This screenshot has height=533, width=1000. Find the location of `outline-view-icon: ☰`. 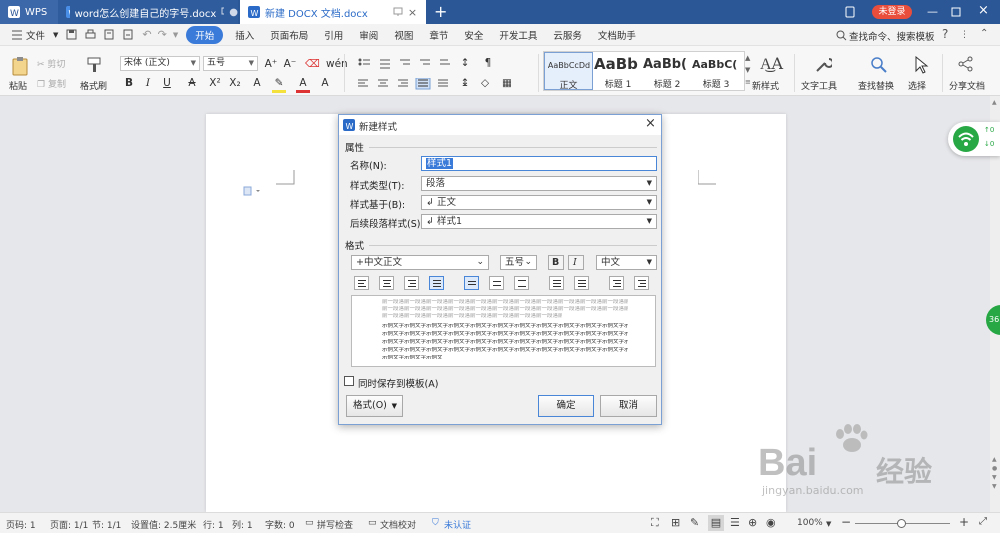

outline-view-icon: ☰ is located at coordinates (735, 522).